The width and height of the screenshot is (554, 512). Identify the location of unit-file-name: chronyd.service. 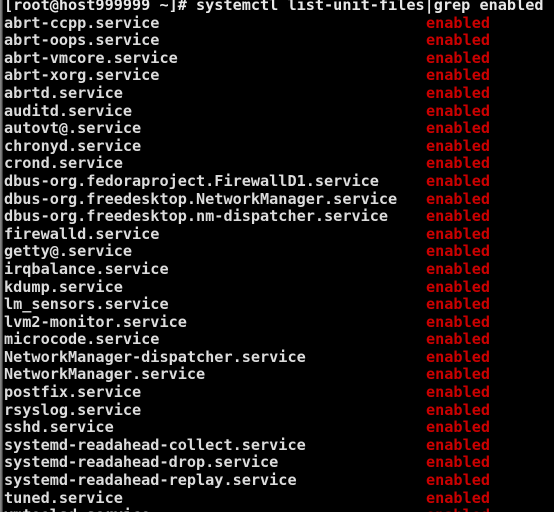
(73, 145).